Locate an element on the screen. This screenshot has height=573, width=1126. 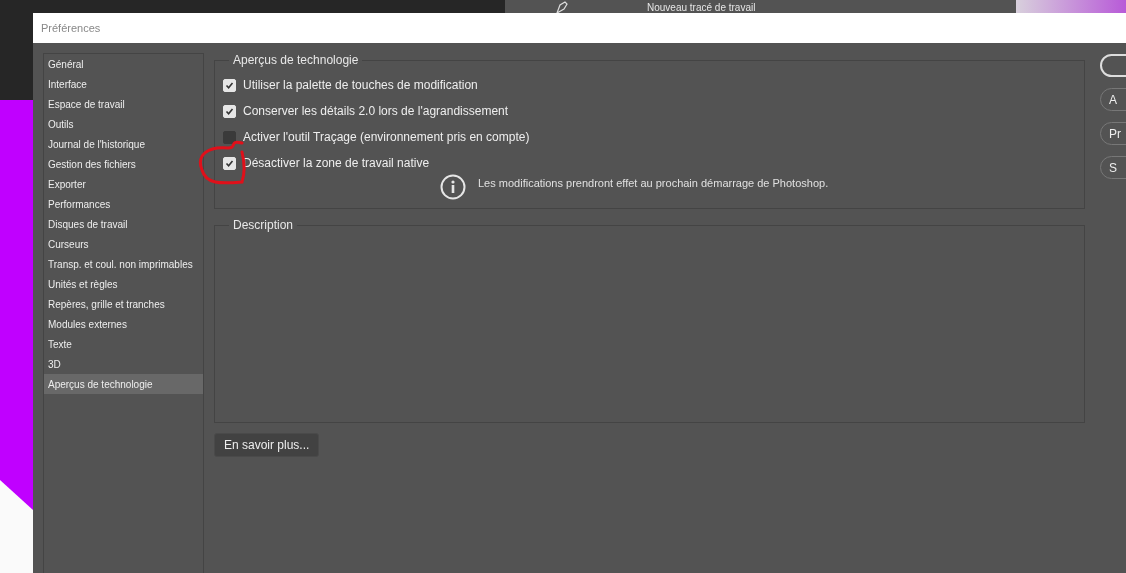
sidebar-item: Exporter is located at coordinates (123, 184).